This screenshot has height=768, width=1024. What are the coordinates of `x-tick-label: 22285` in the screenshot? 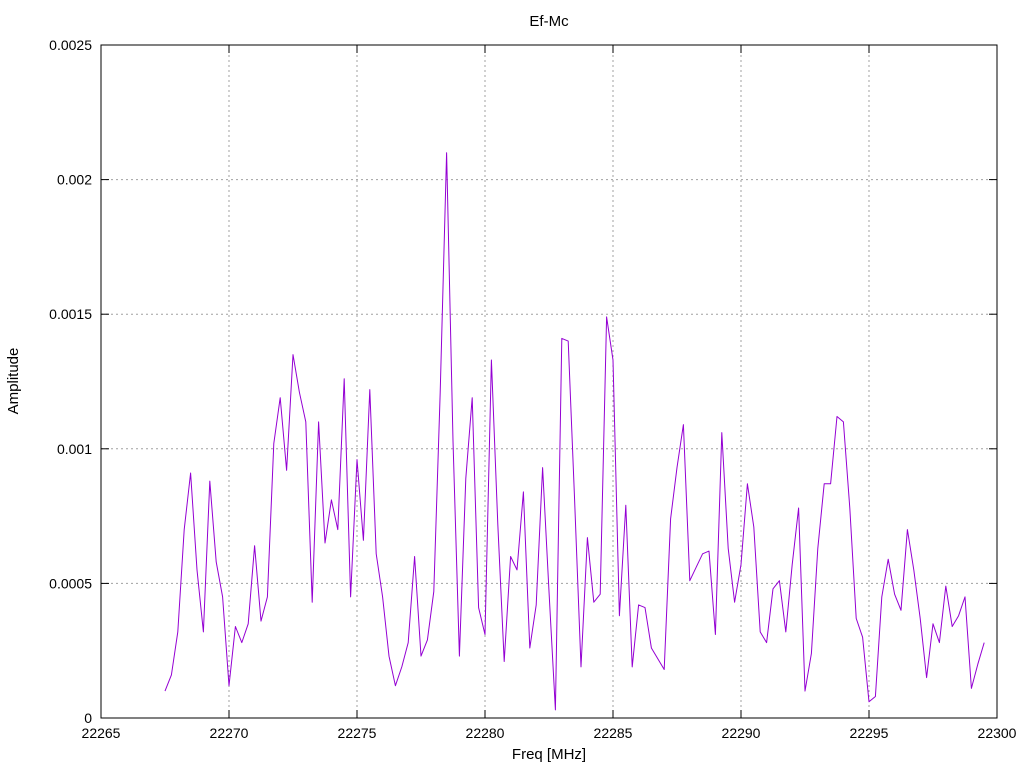 It's located at (613, 733).